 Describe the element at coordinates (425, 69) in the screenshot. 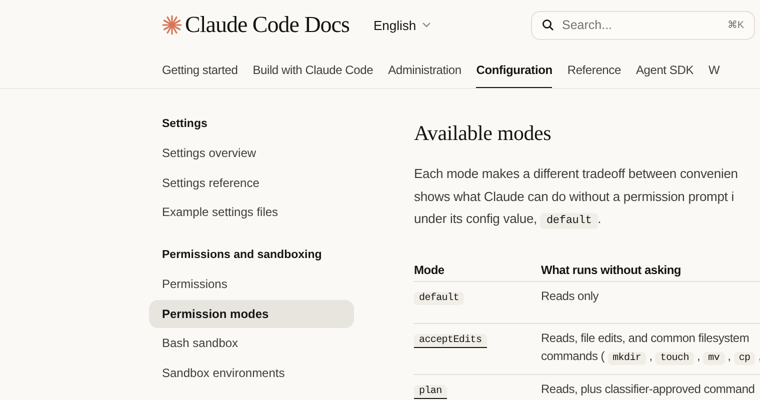

I see `nav-tab: Administration` at that location.